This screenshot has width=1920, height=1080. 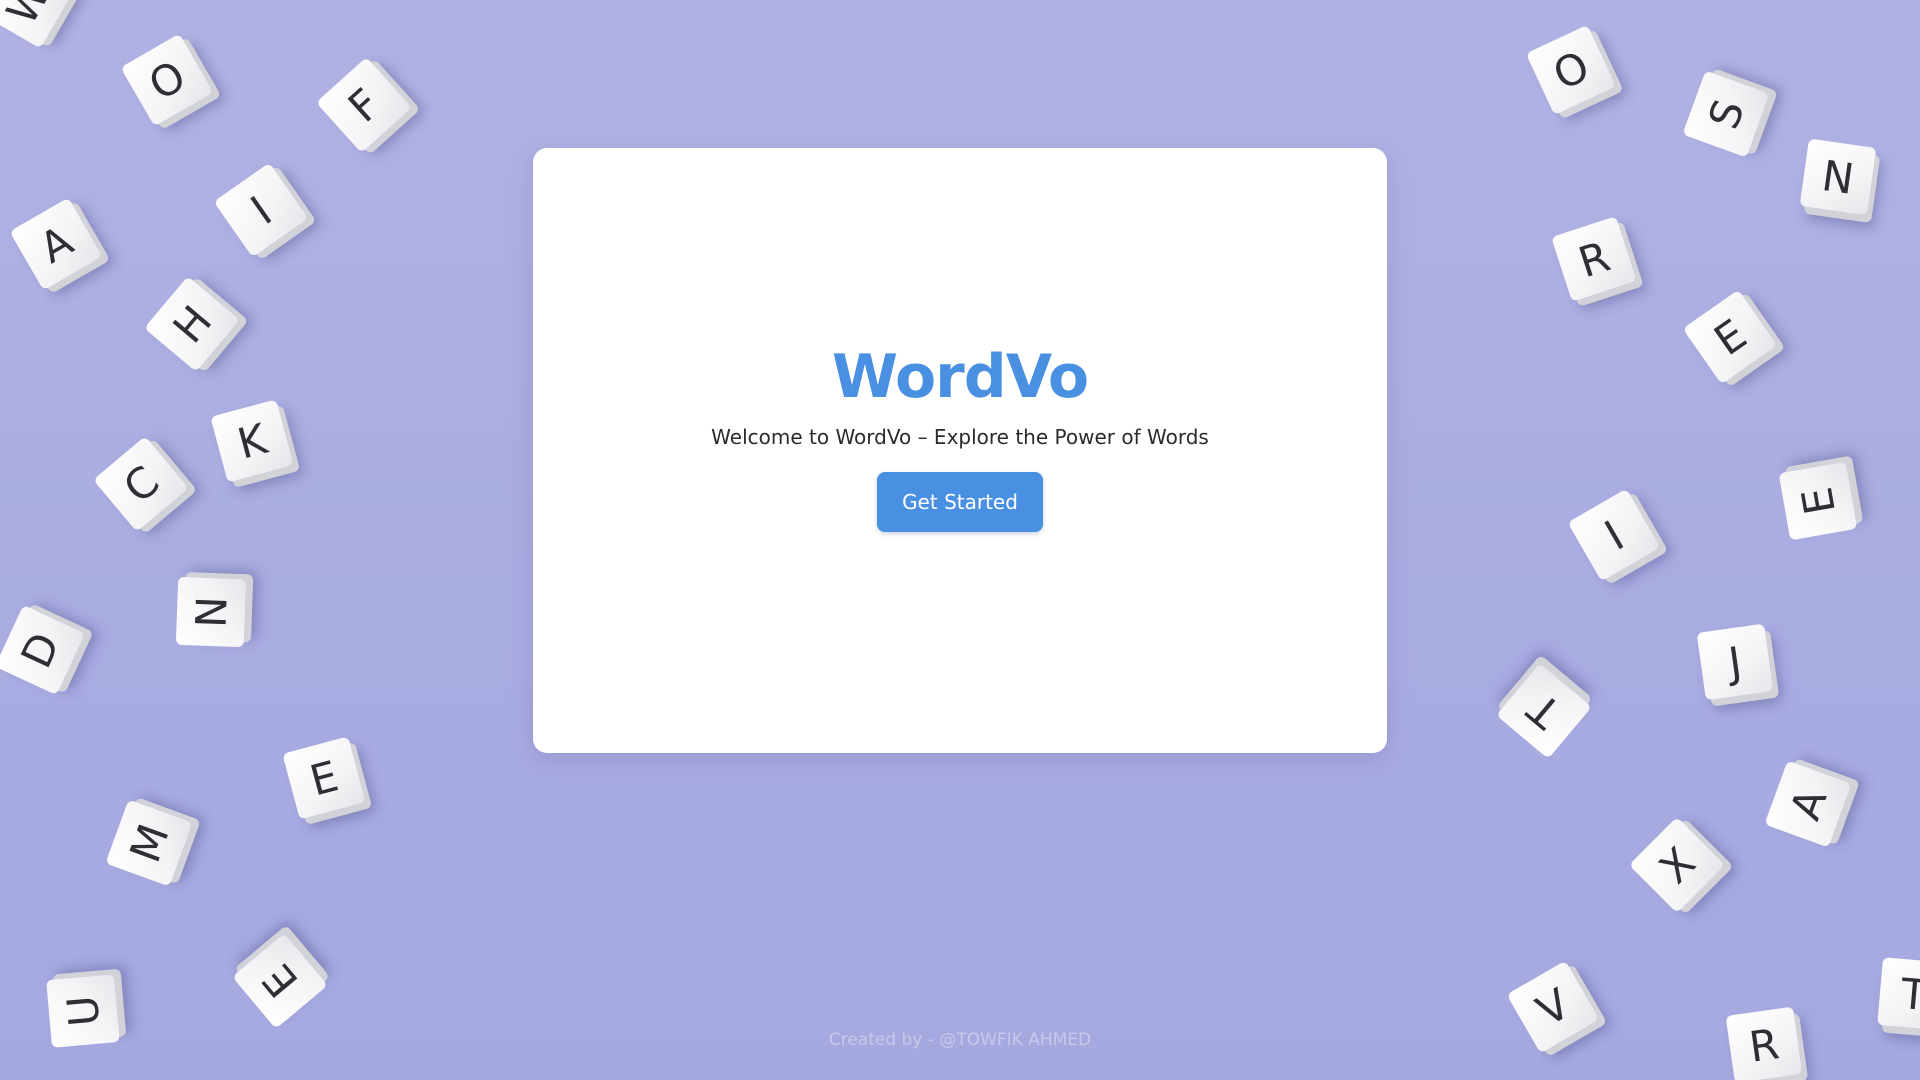 What do you see at coordinates (960, 377) in the screenshot?
I see `app-title: WordVo` at bounding box center [960, 377].